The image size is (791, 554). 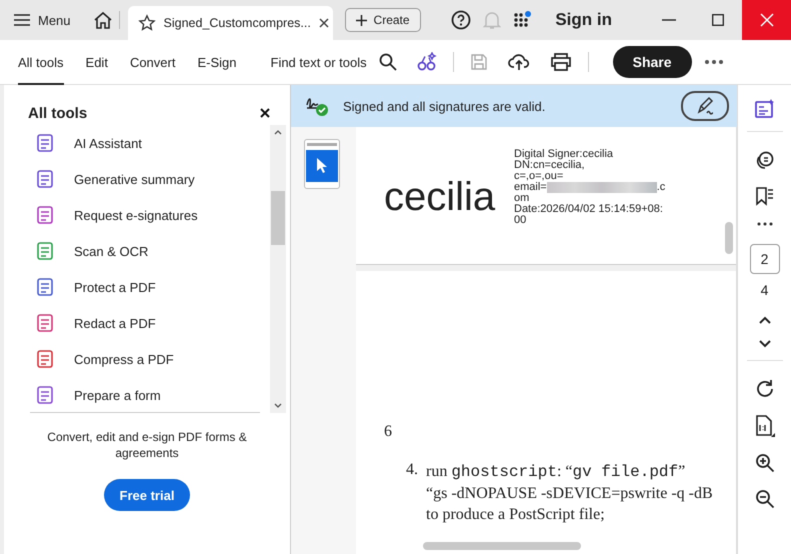 What do you see at coordinates (589, 209) in the screenshot?
I see `signature-detail: Date:2026/04/02 15:14:59+08:` at bounding box center [589, 209].